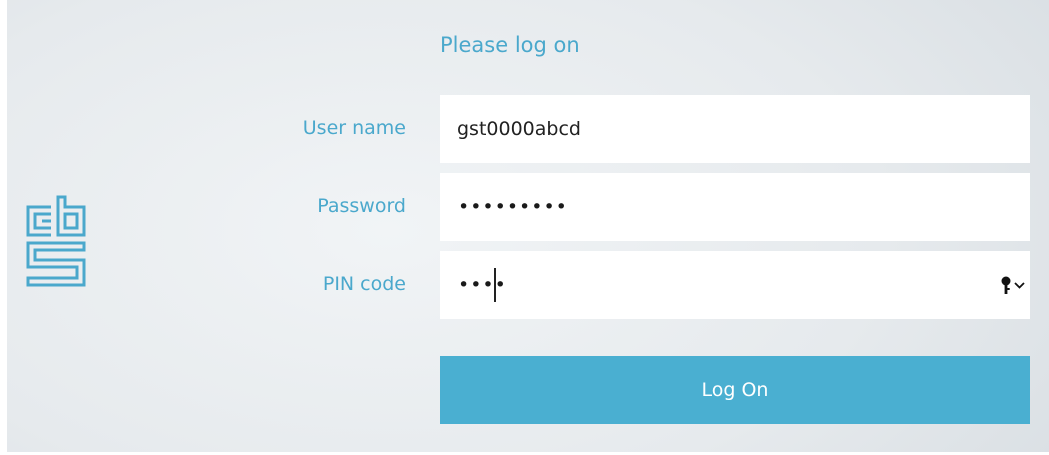 The height and width of the screenshot is (455, 1049). What do you see at coordinates (513, 207) in the screenshot?
I see `password-masked-value: •••••••••` at bounding box center [513, 207].